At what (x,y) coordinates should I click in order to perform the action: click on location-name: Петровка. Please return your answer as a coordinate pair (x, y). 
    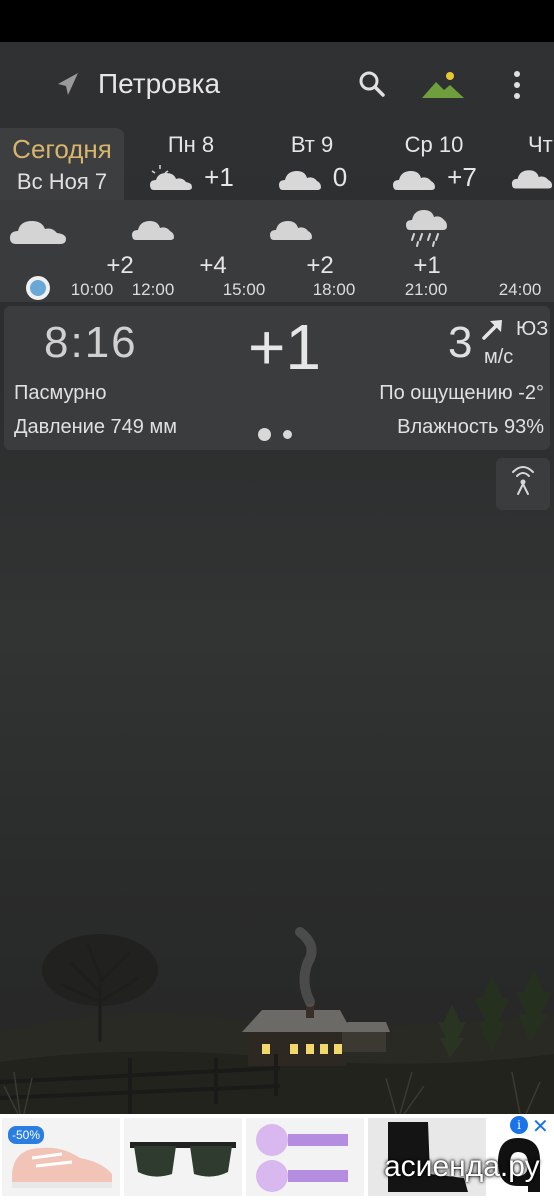
    Looking at the image, I should click on (159, 84).